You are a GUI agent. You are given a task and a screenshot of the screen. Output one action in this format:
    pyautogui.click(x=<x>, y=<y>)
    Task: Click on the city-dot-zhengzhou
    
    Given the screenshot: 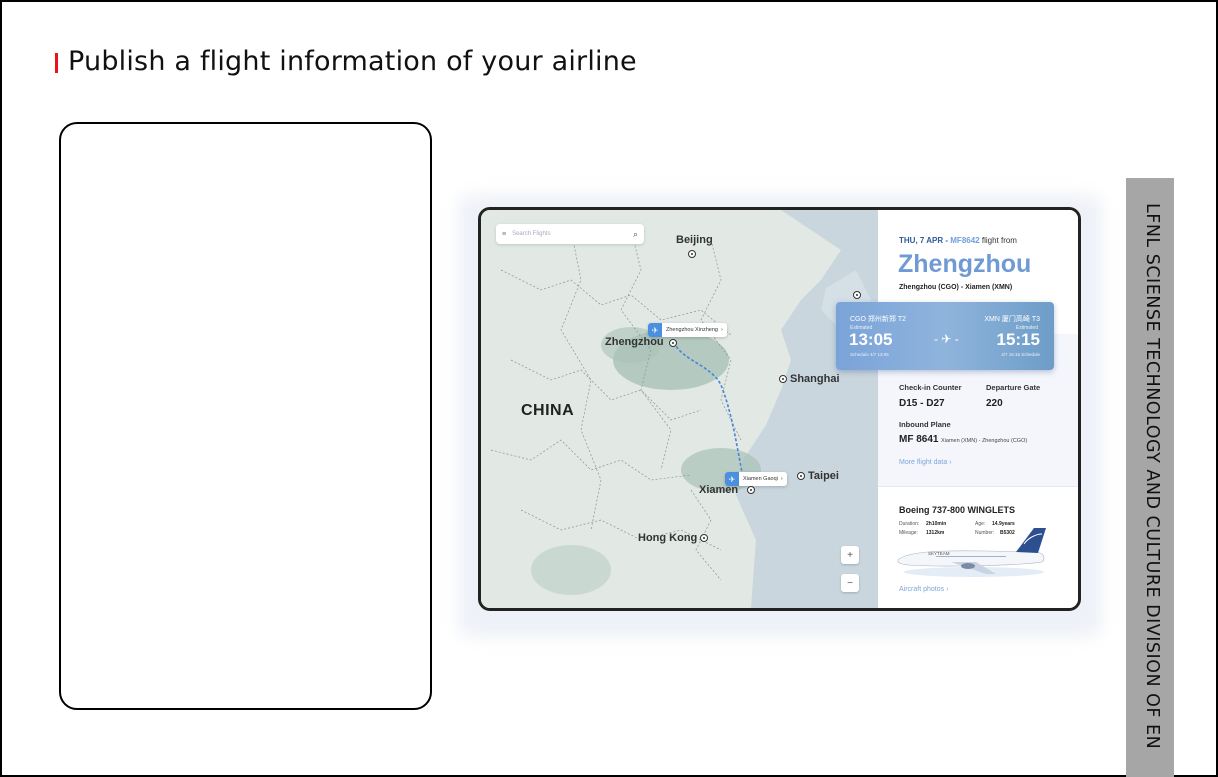 What is the action you would take?
    pyautogui.click(x=673, y=343)
    